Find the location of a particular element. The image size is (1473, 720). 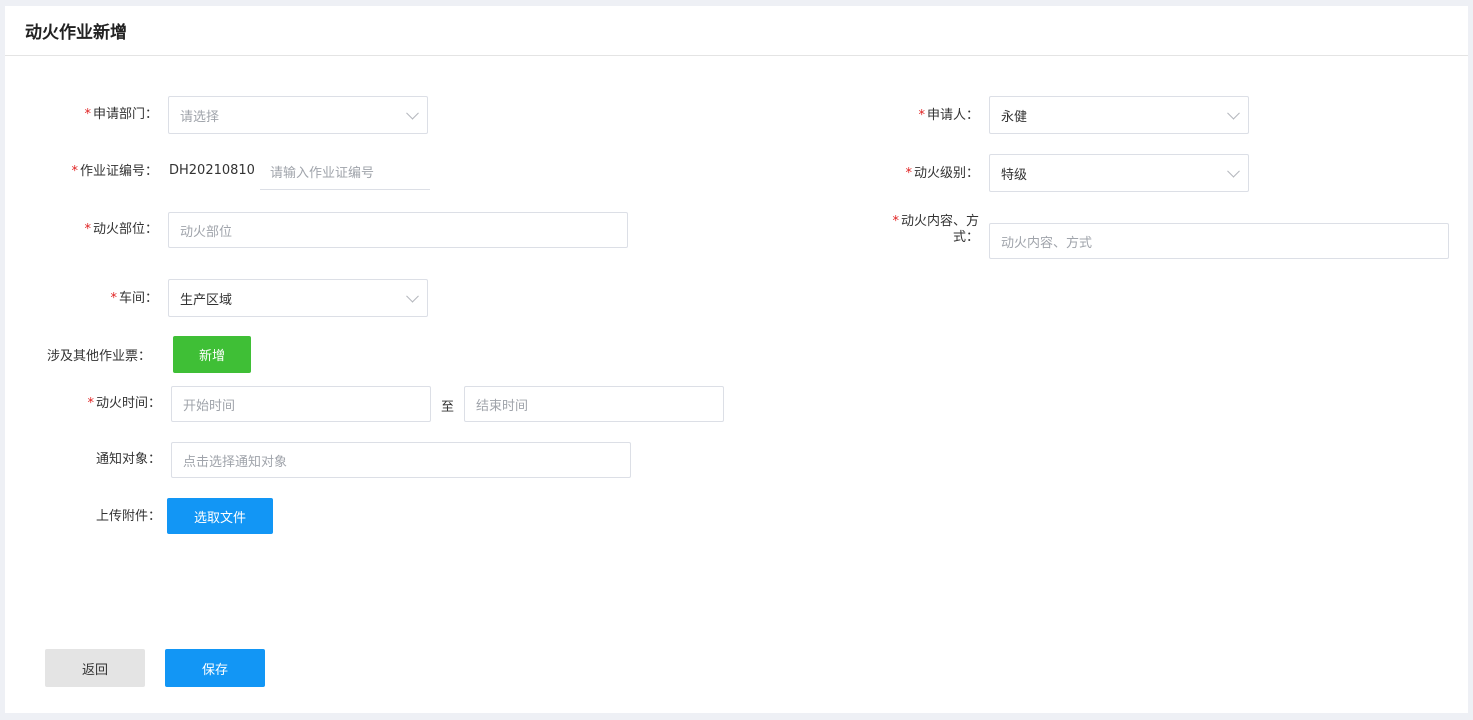

end-time-placeholder: 结束时间 is located at coordinates (502, 406).